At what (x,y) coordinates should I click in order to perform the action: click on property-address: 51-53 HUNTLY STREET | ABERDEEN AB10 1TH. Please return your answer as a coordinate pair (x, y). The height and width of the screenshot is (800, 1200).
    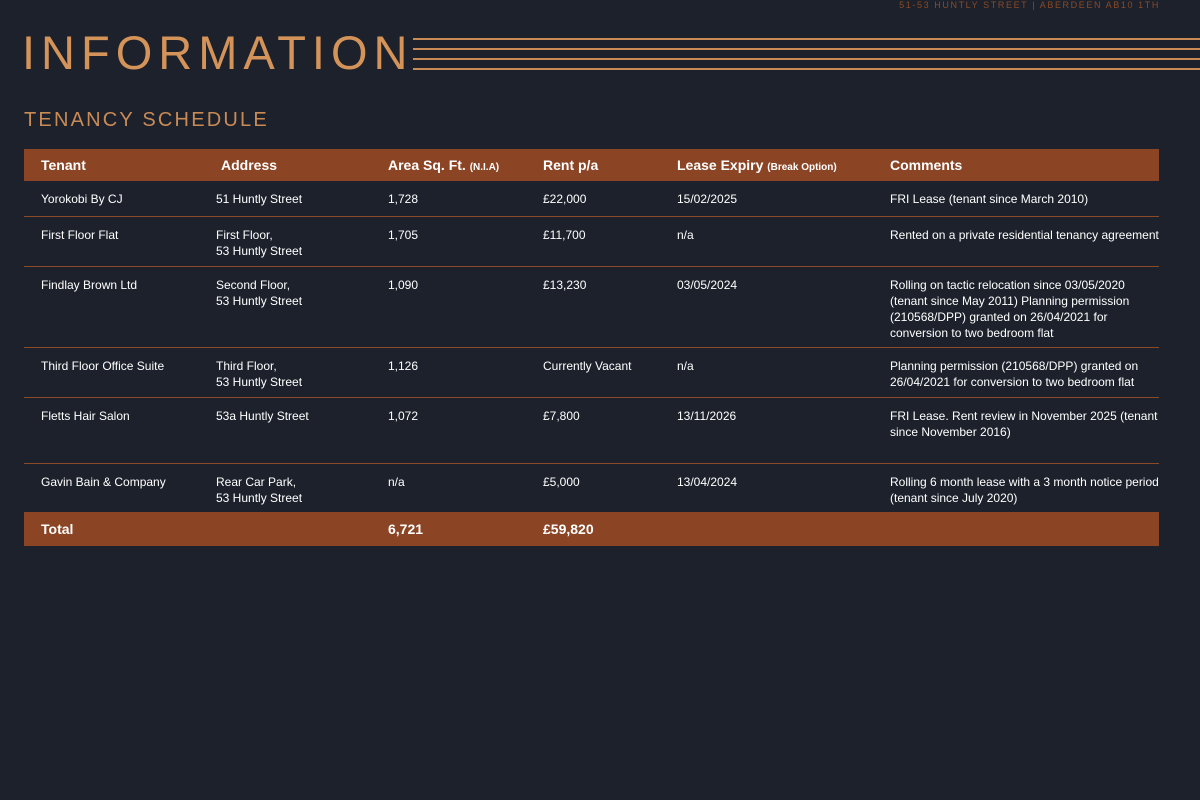
    Looking at the image, I should click on (1029, 5).